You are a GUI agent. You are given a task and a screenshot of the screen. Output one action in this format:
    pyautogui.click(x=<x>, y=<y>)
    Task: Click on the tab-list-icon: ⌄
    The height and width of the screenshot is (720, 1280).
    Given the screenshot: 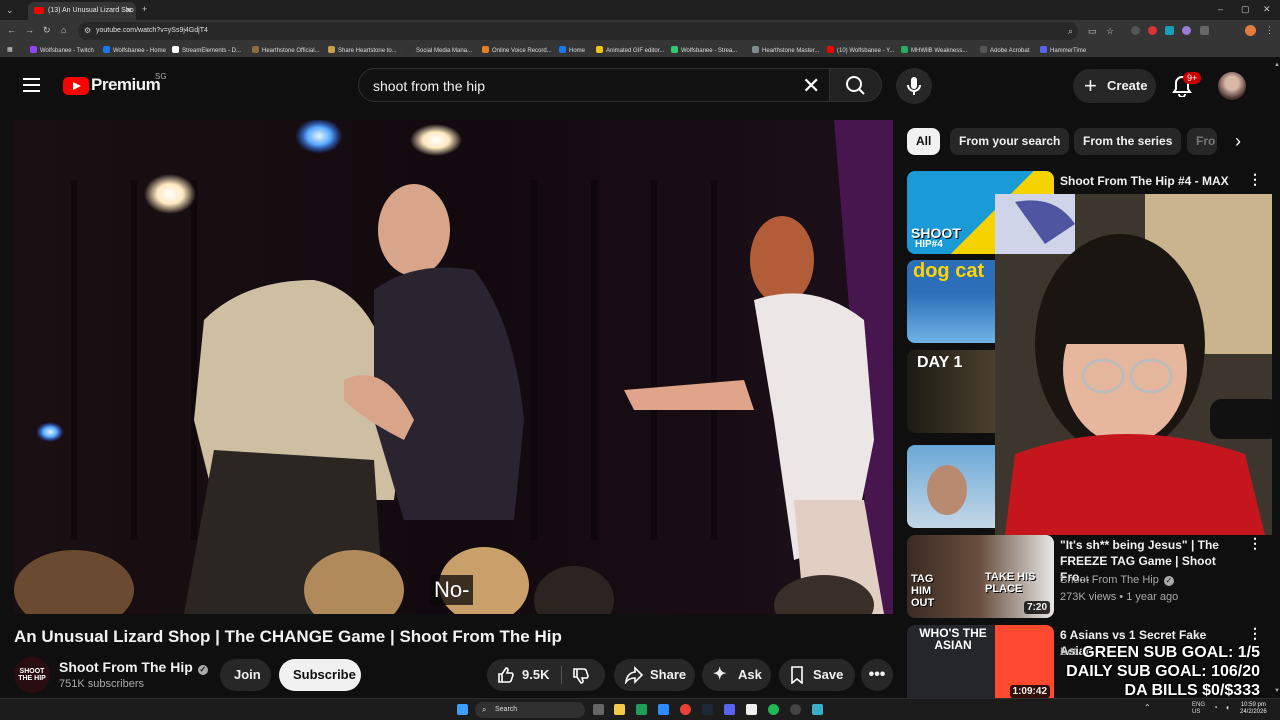 What is the action you would take?
    pyautogui.click(x=10, y=10)
    